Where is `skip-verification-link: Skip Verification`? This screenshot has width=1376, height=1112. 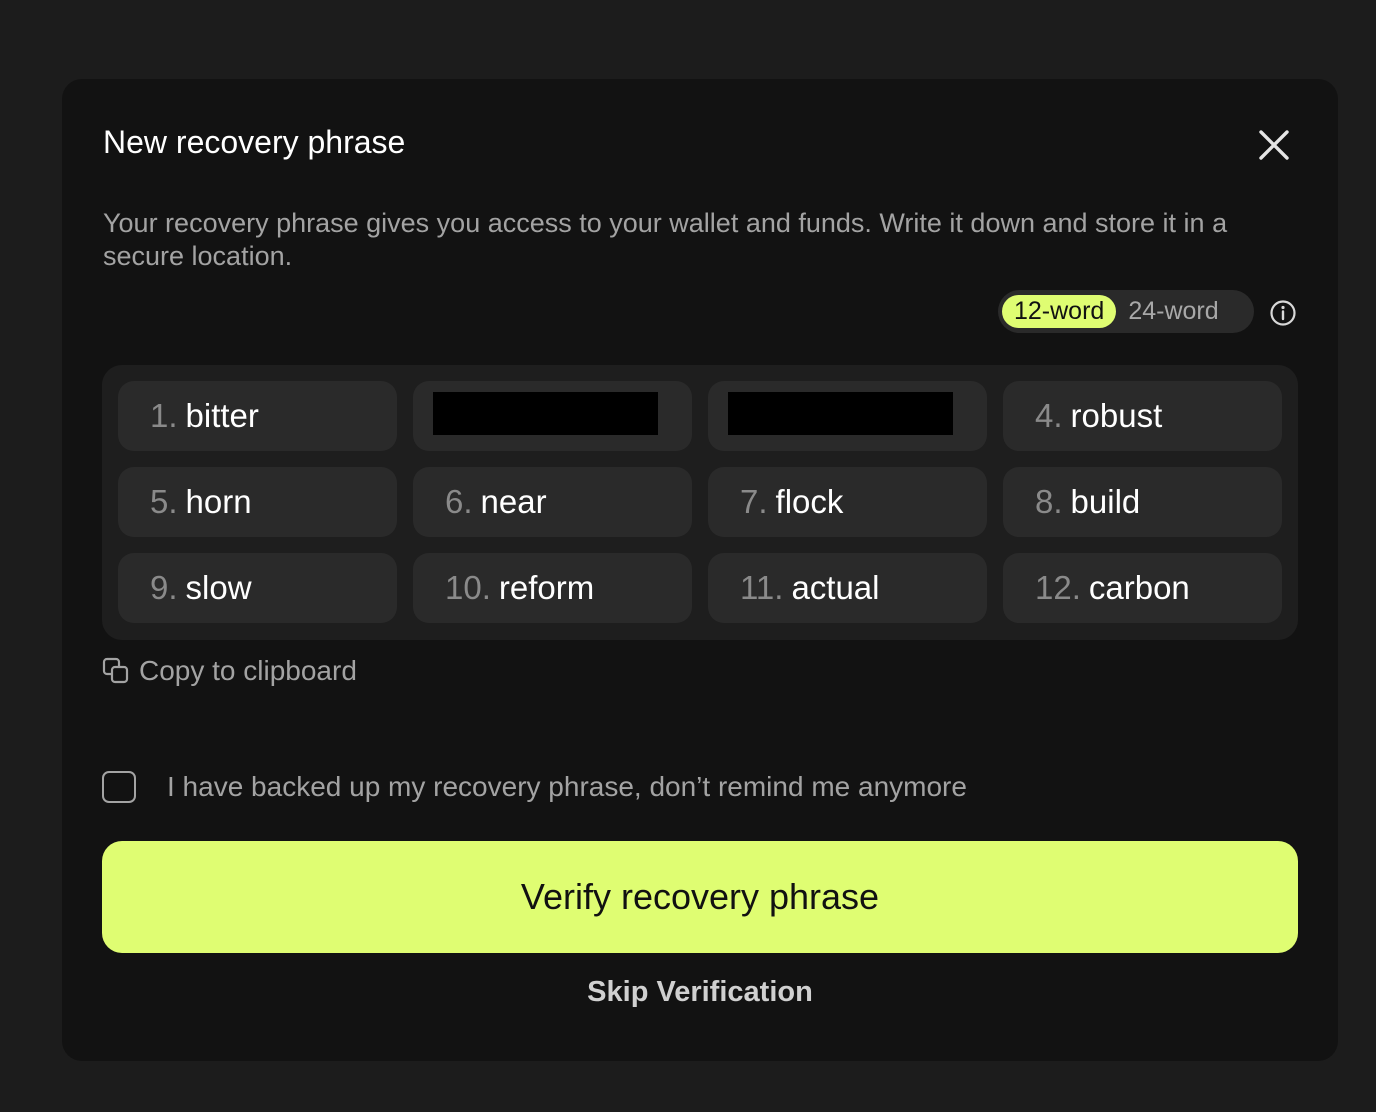
skip-verification-link: Skip Verification is located at coordinates (700, 992).